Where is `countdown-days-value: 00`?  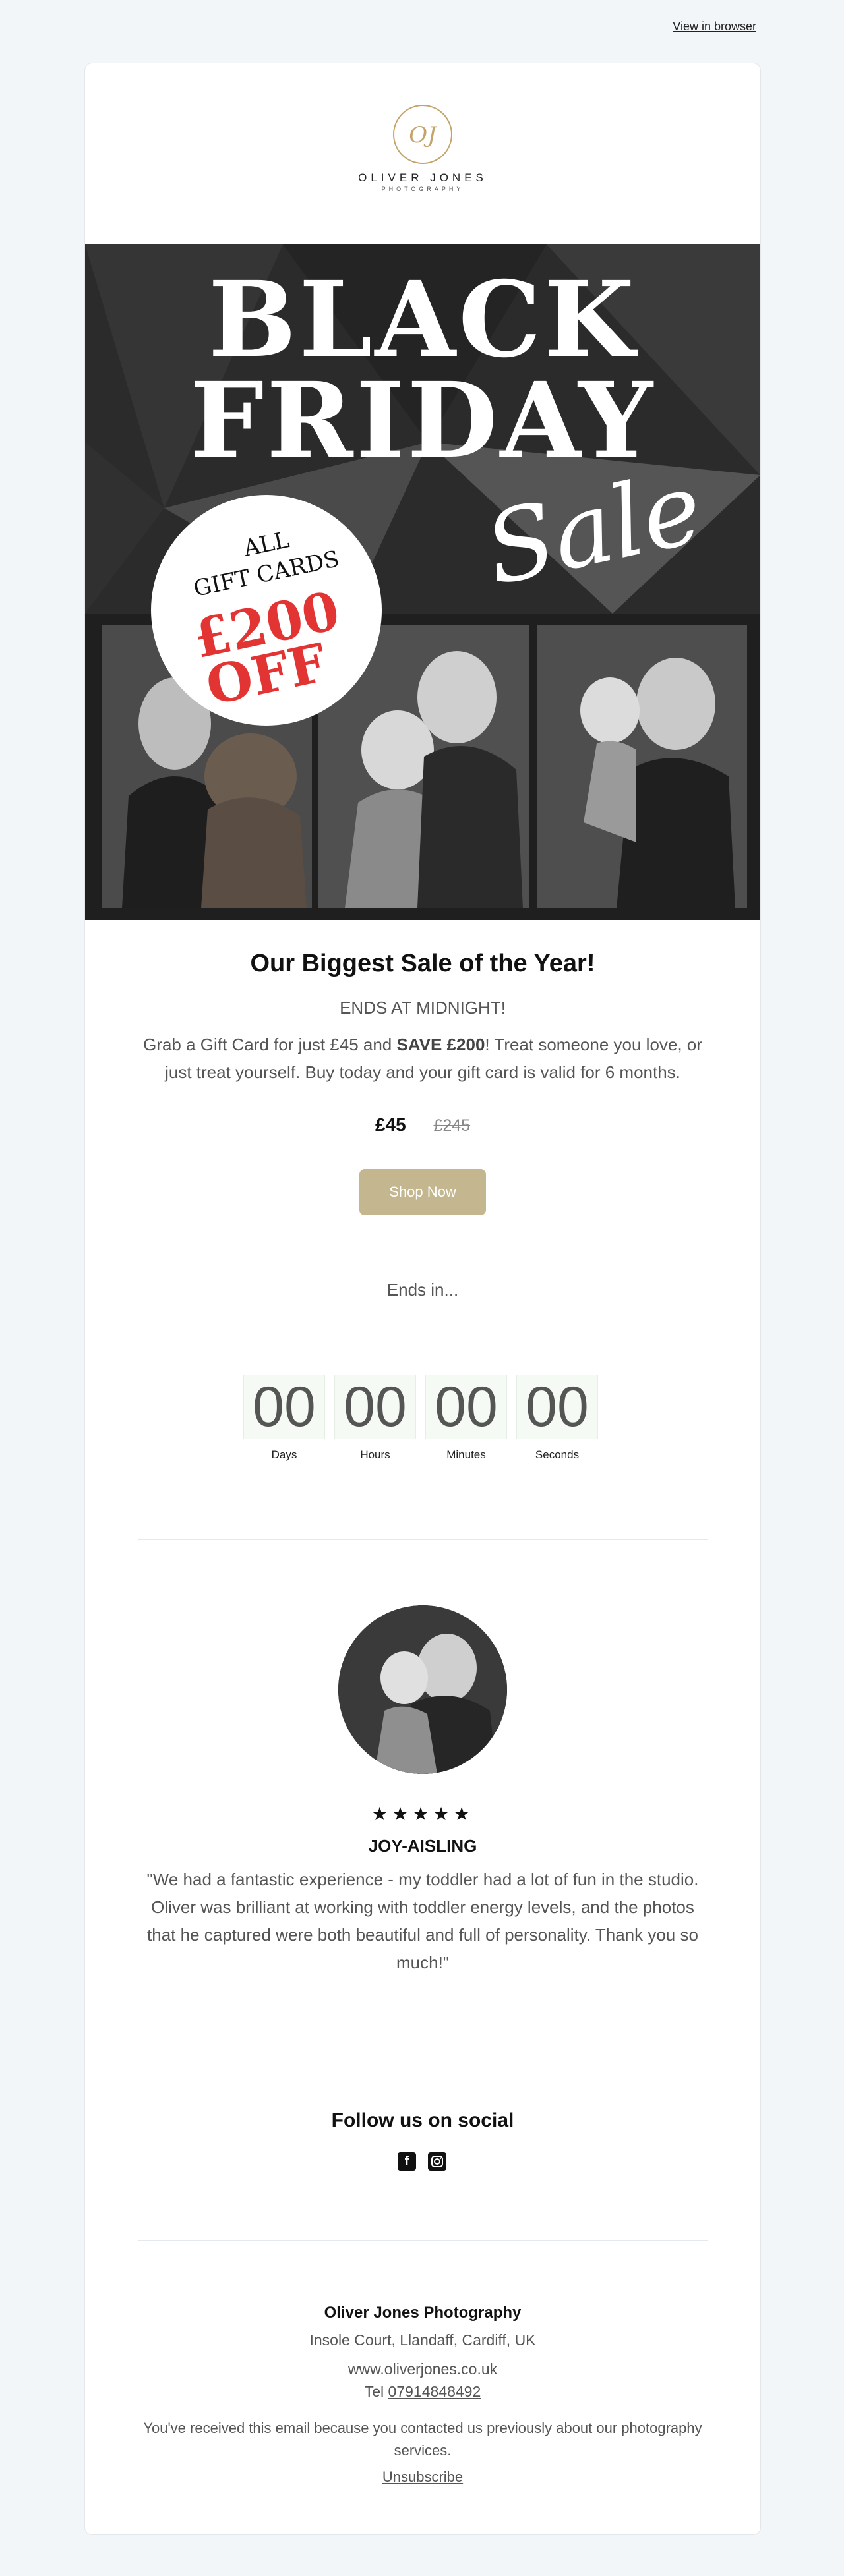 countdown-days-value: 00 is located at coordinates (284, 1407).